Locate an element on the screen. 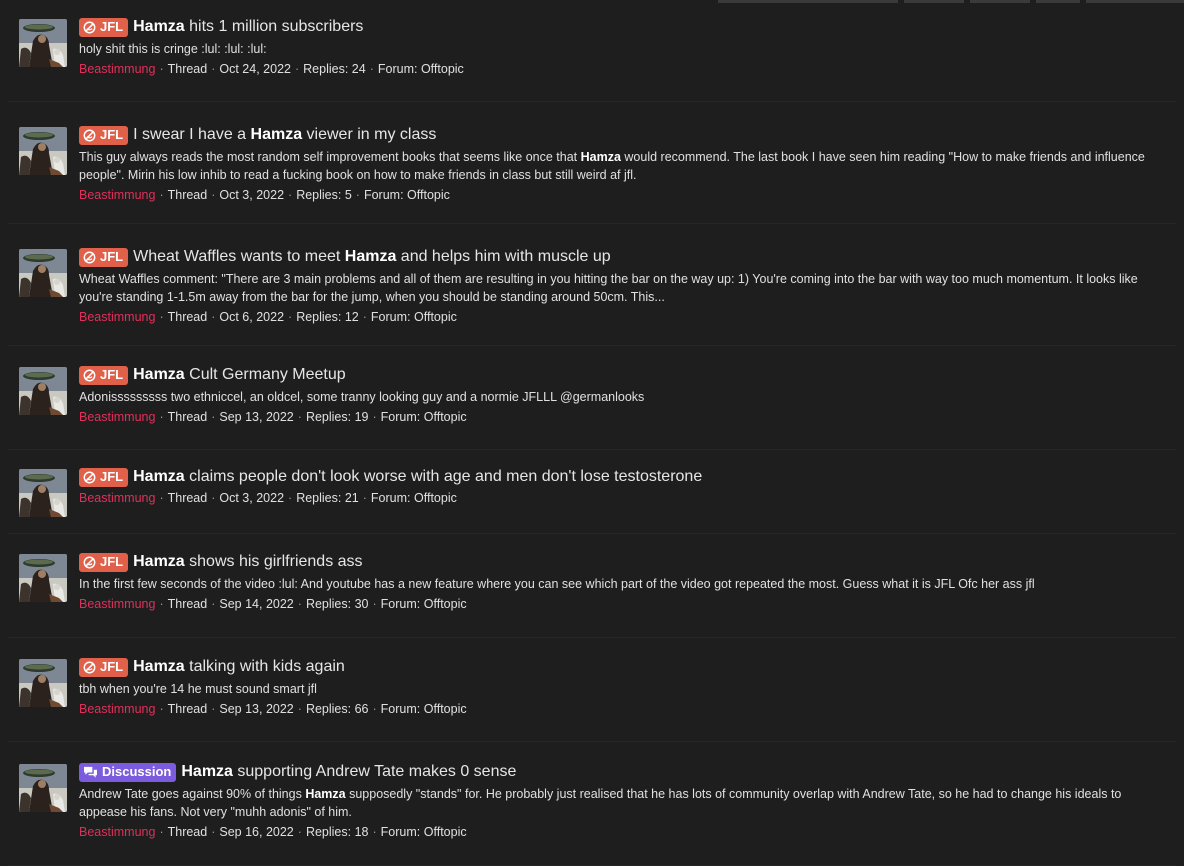 The width and height of the screenshot is (1184, 866). replies-count: 30 is located at coordinates (361, 604).